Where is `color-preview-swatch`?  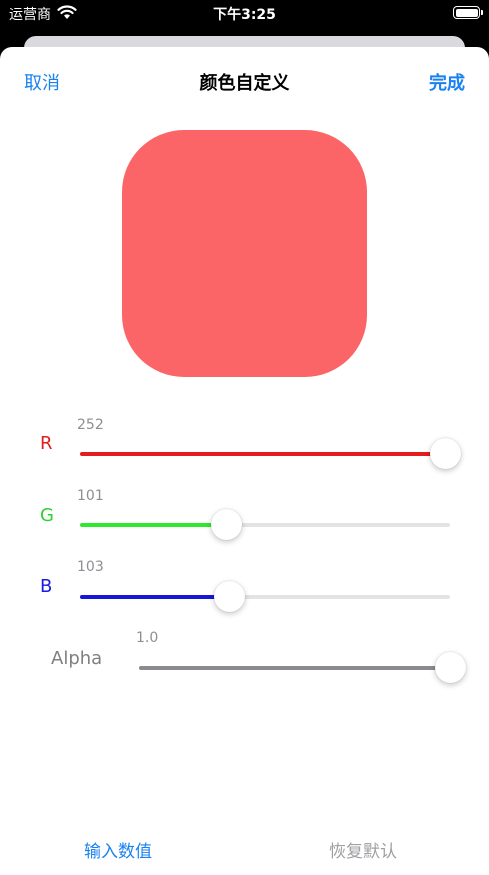
color-preview-swatch is located at coordinates (244, 253).